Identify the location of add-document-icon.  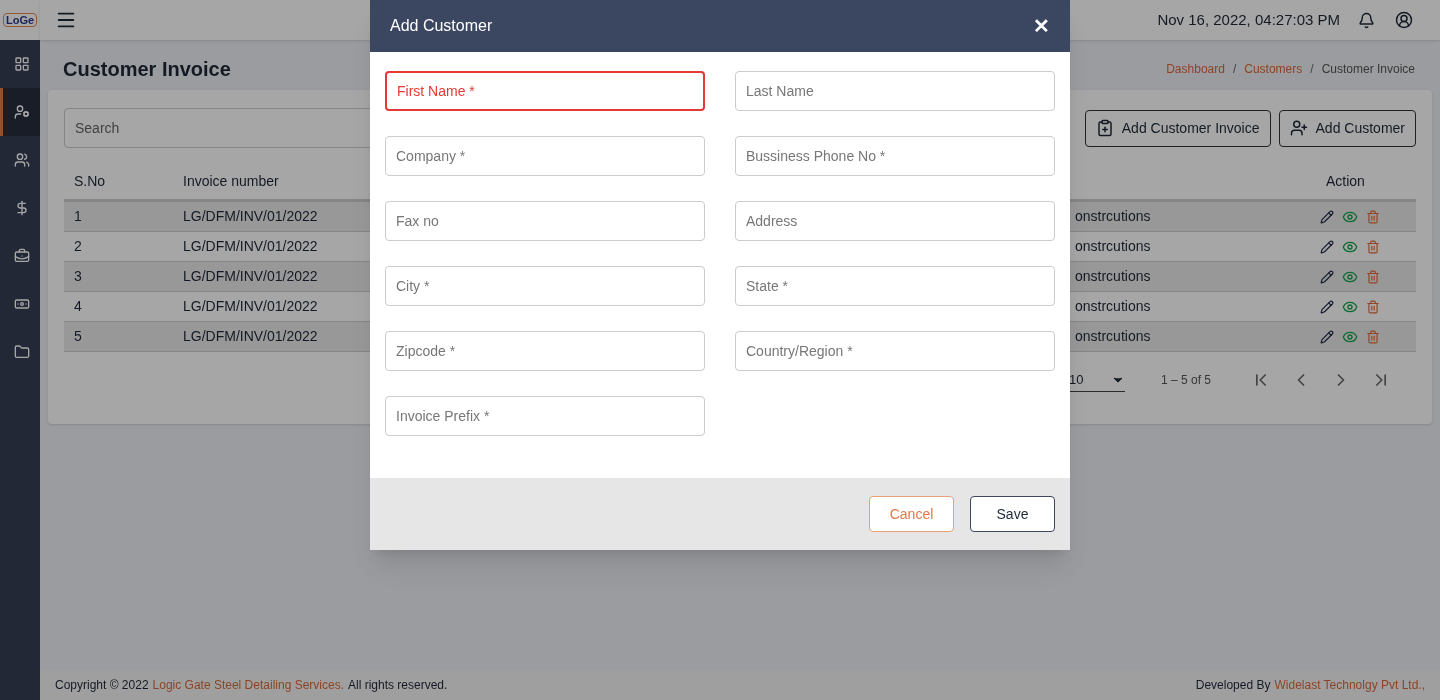
(1104, 128).